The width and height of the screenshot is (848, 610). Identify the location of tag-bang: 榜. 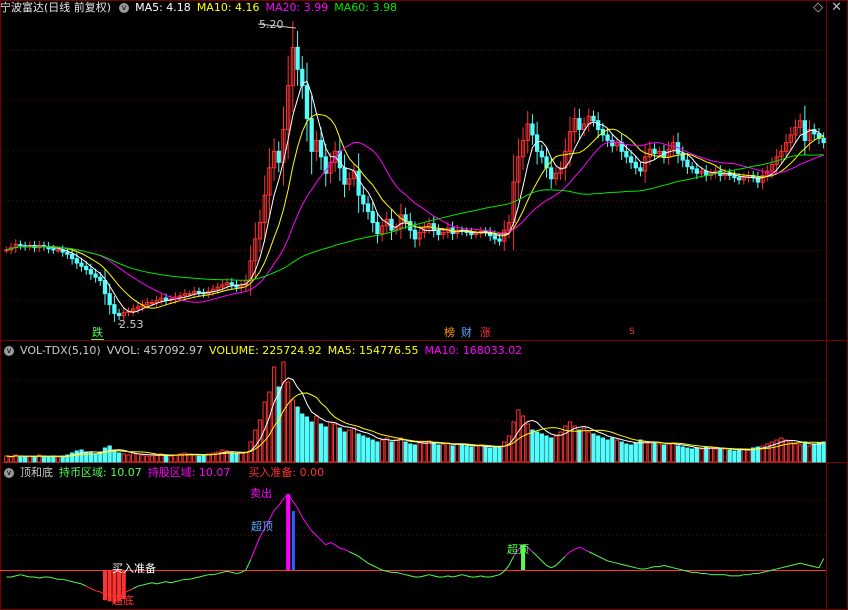
(449, 332).